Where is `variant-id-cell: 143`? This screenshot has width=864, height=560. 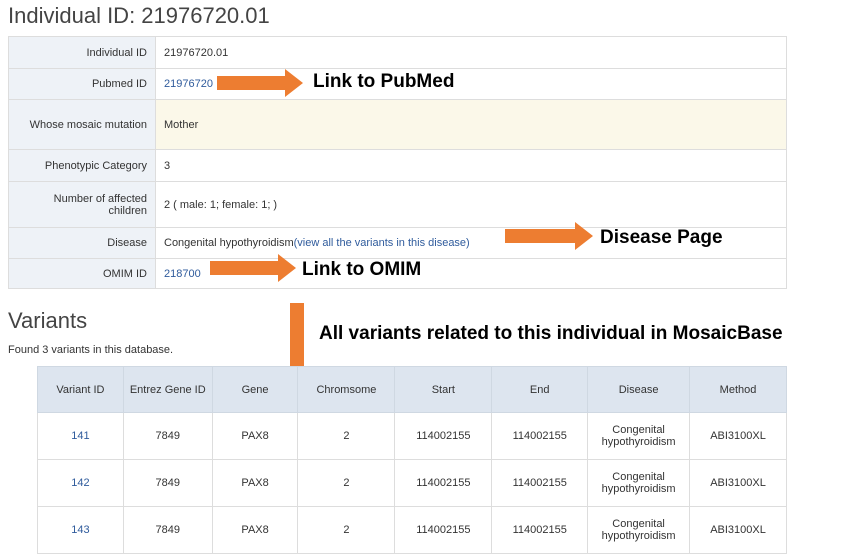
variant-id-cell: 143 is located at coordinates (80, 530).